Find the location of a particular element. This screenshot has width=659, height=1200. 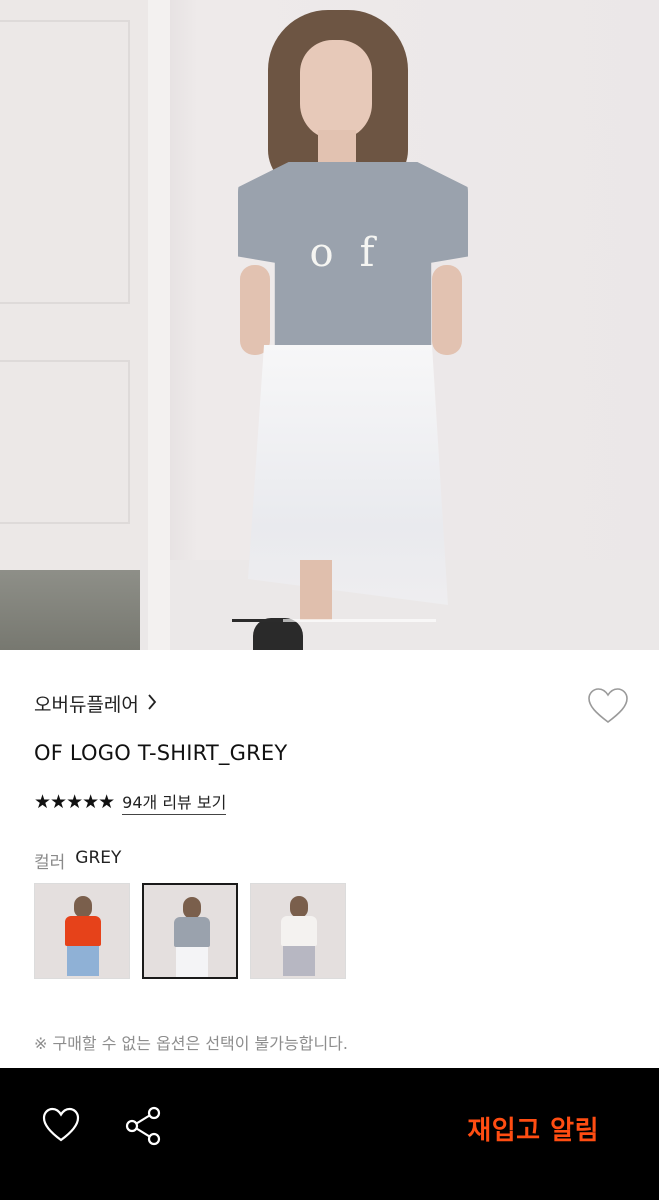

brand-link: 오버듀플레어 is located at coordinates (95, 703).